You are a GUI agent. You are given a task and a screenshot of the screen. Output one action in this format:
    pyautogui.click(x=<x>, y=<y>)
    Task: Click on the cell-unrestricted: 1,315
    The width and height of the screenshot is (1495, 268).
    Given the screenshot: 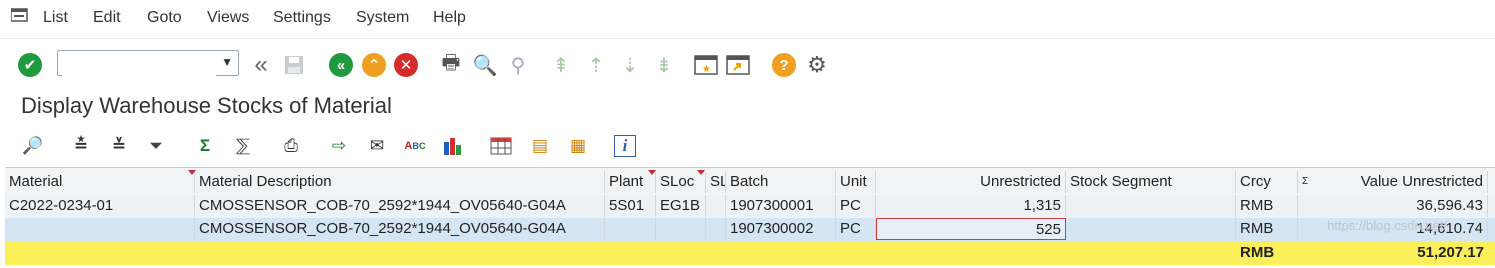 What is the action you would take?
    pyautogui.click(x=971, y=206)
    